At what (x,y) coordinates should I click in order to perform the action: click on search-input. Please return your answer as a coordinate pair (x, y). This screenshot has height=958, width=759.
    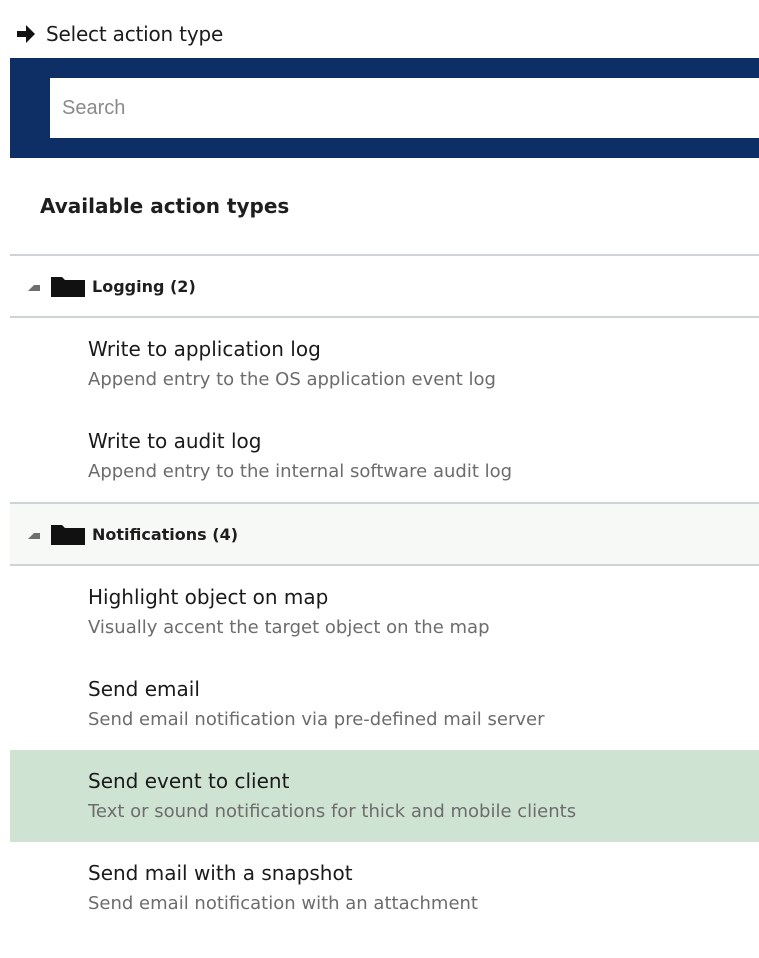
    Looking at the image, I should click on (404, 108).